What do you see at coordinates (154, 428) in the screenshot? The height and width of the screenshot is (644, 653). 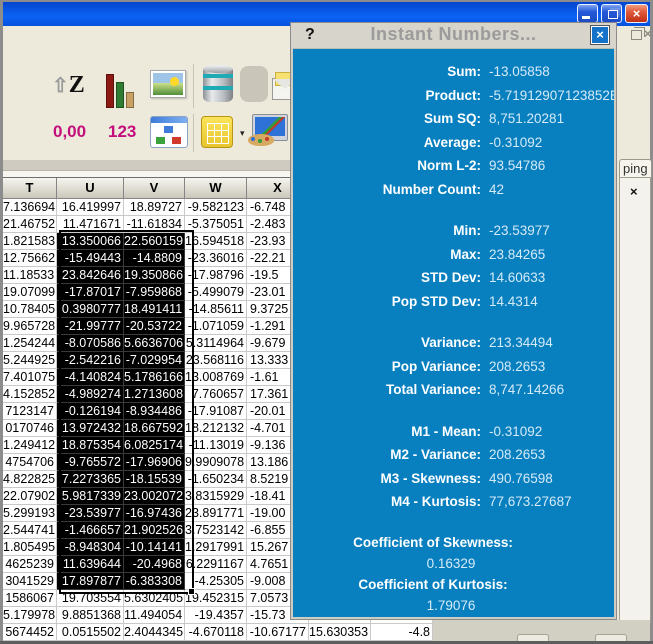 I see `cell-V-14: 18.667592` at bounding box center [154, 428].